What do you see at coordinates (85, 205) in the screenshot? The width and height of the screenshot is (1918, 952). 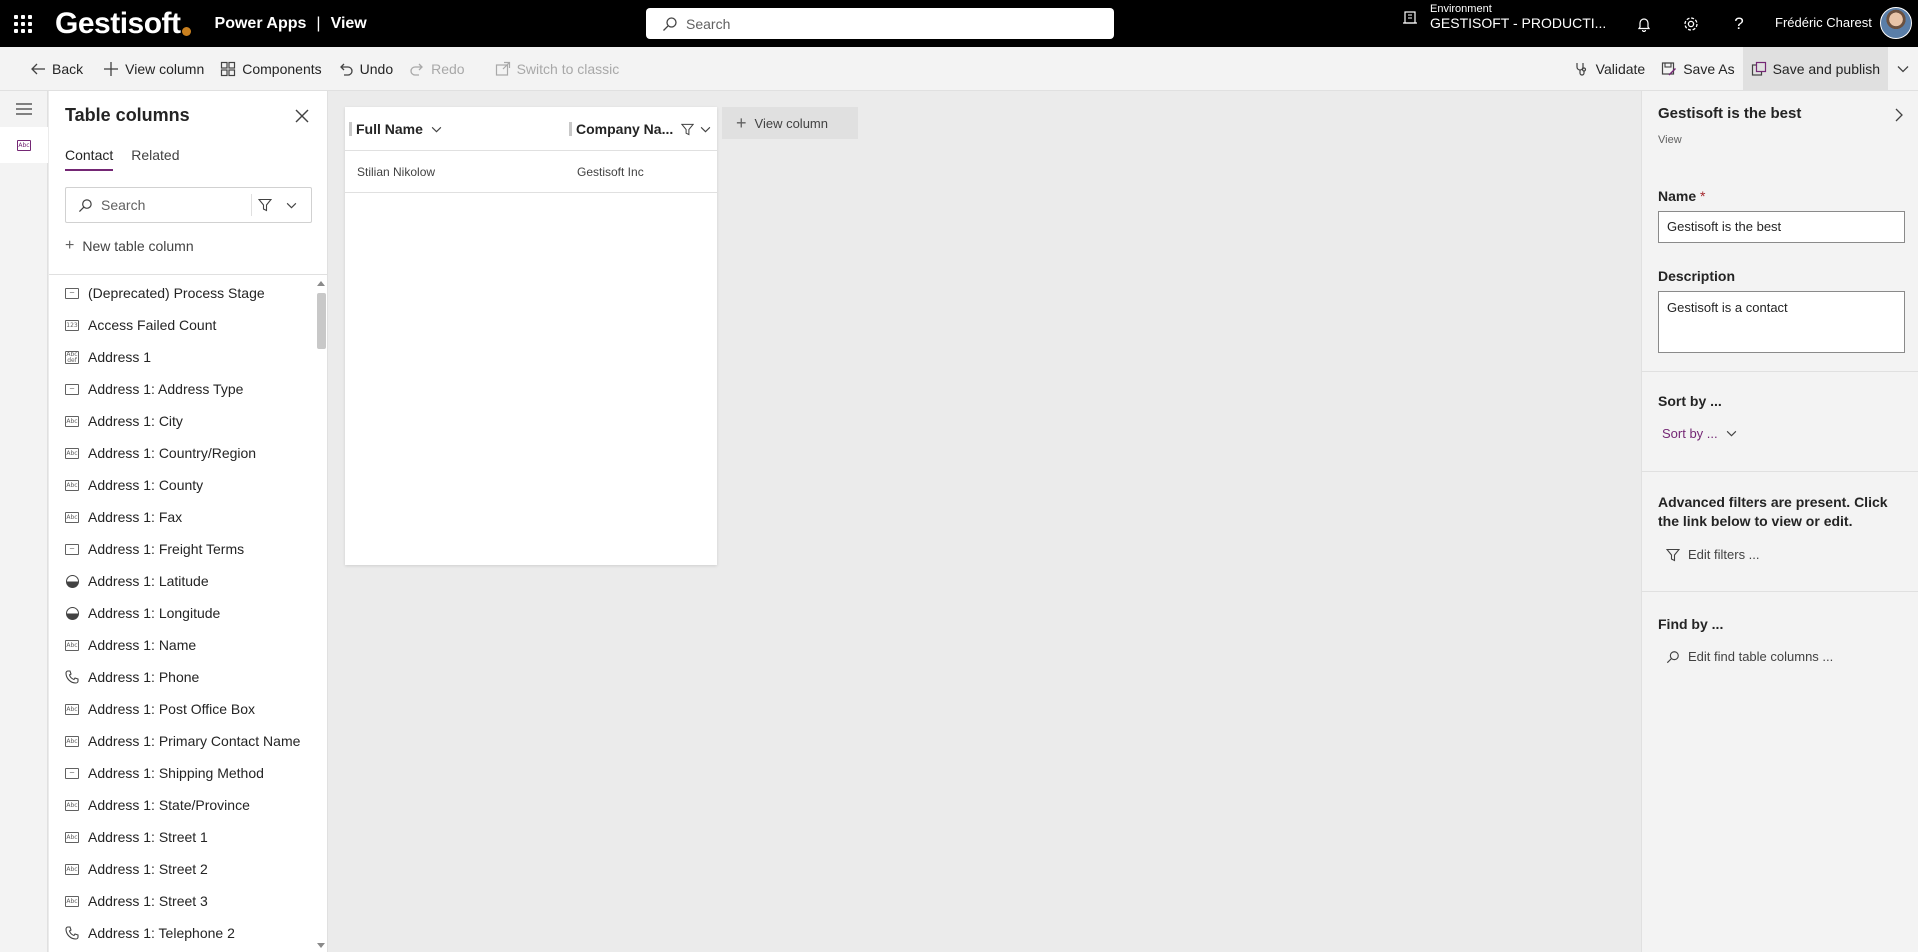 I see `search-icon` at bounding box center [85, 205].